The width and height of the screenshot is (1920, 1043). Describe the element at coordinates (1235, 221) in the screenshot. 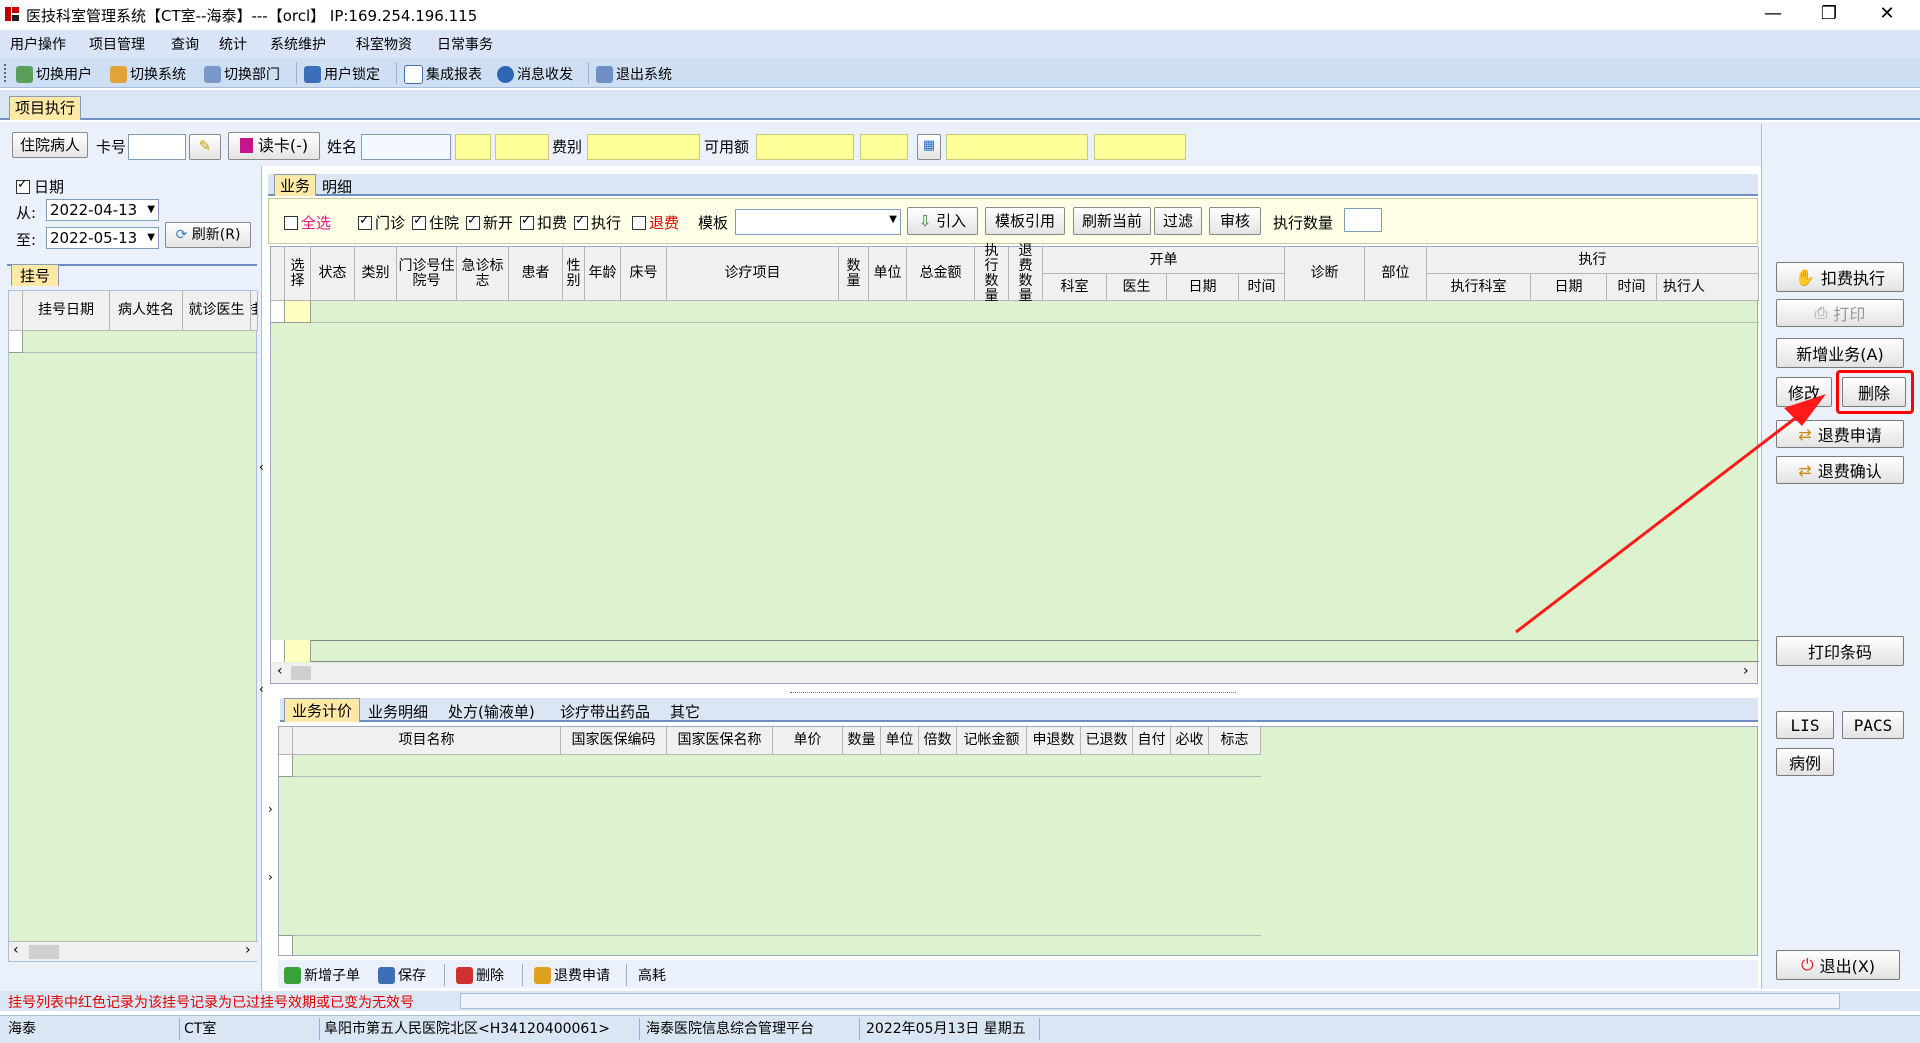

I see `audit-button: 审核` at that location.